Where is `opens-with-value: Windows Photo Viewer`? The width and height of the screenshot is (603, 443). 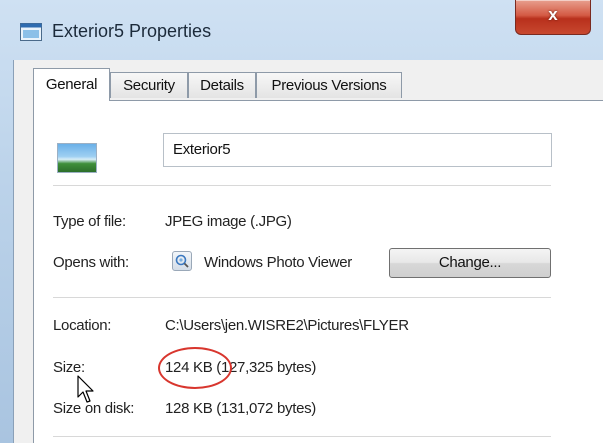 opens-with-value: Windows Photo Viewer is located at coordinates (278, 262).